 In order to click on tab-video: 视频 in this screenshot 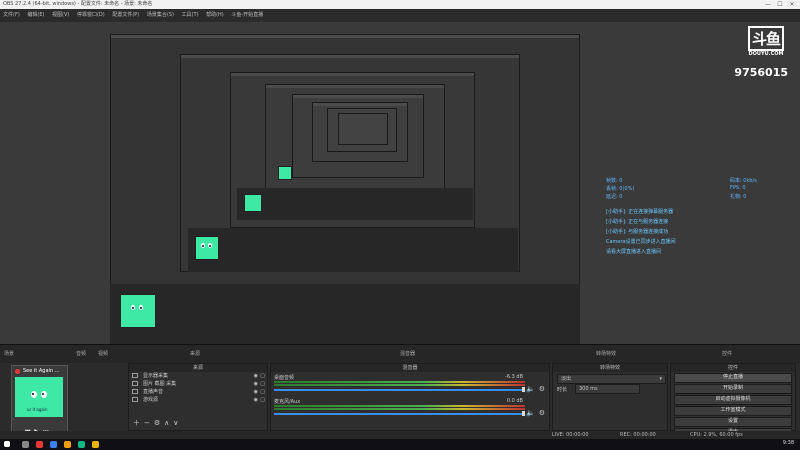, I will do `click(103, 353)`.